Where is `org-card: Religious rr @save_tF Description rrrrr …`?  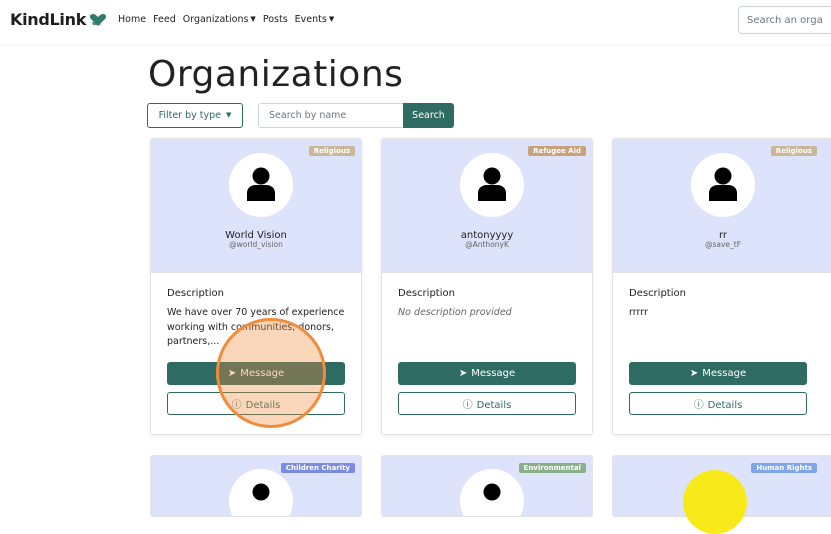 org-card: Religious rr @save_tF Description rrrrr … is located at coordinates (721, 286).